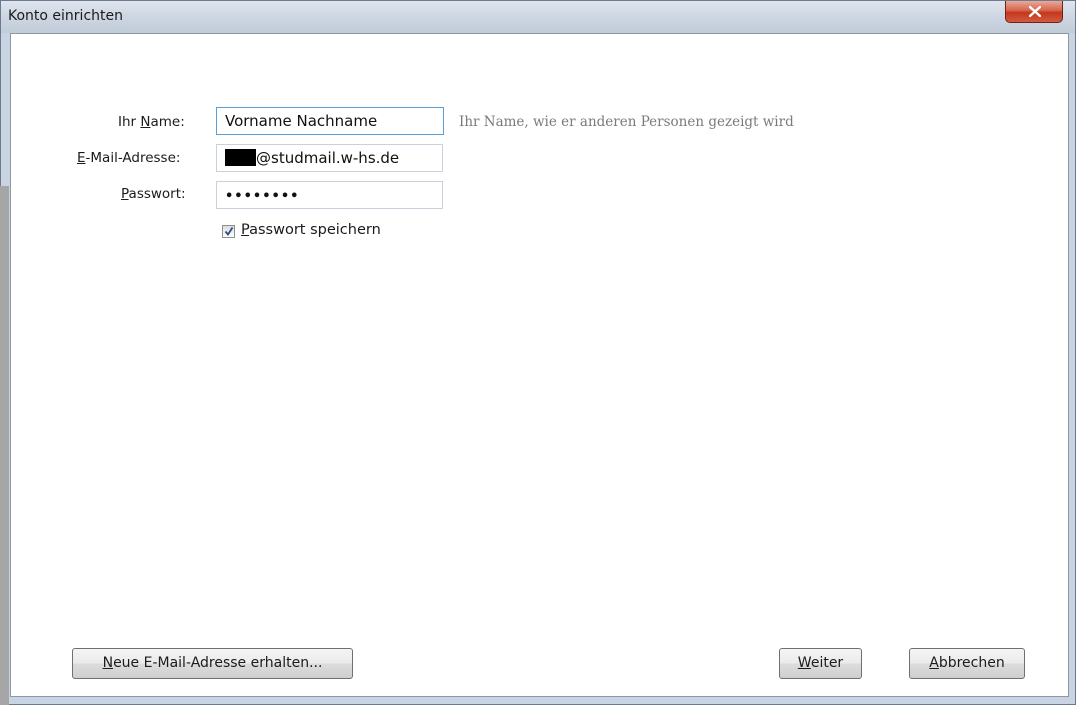 The width and height of the screenshot is (1076, 705). I want to click on name-input-value: Vorname Nachname, so click(301, 121).